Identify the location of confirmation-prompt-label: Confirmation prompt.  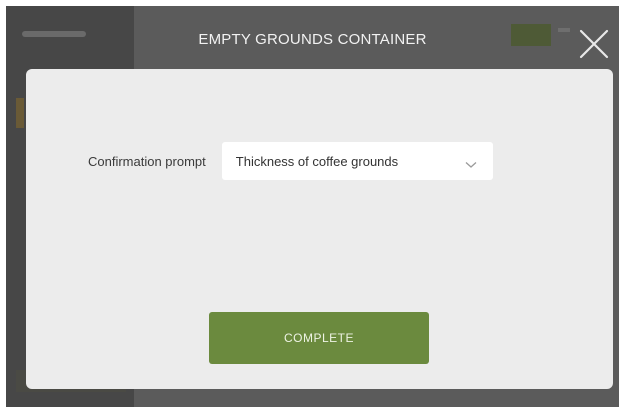
(147, 161).